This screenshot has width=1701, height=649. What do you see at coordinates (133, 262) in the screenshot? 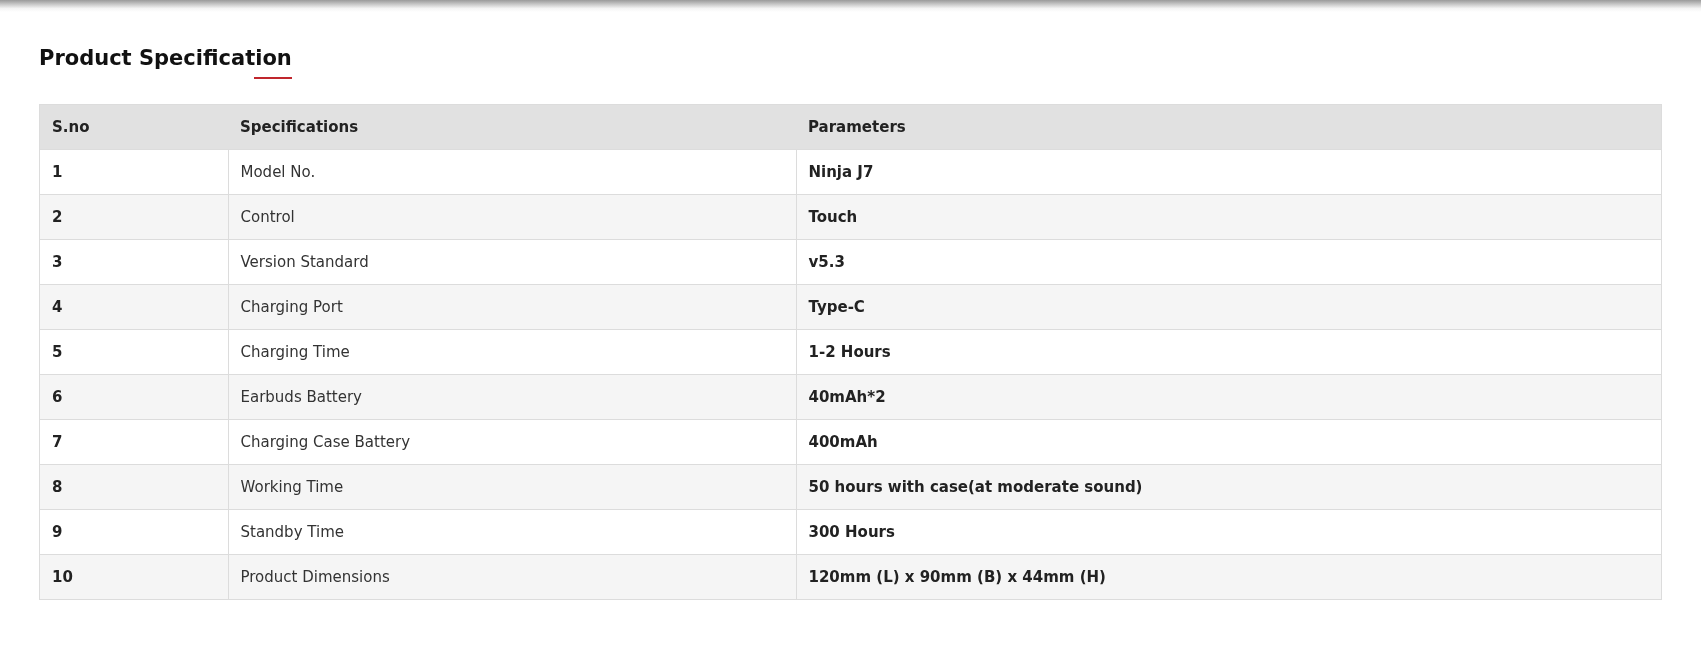
I see `table-cell: 3` at bounding box center [133, 262].